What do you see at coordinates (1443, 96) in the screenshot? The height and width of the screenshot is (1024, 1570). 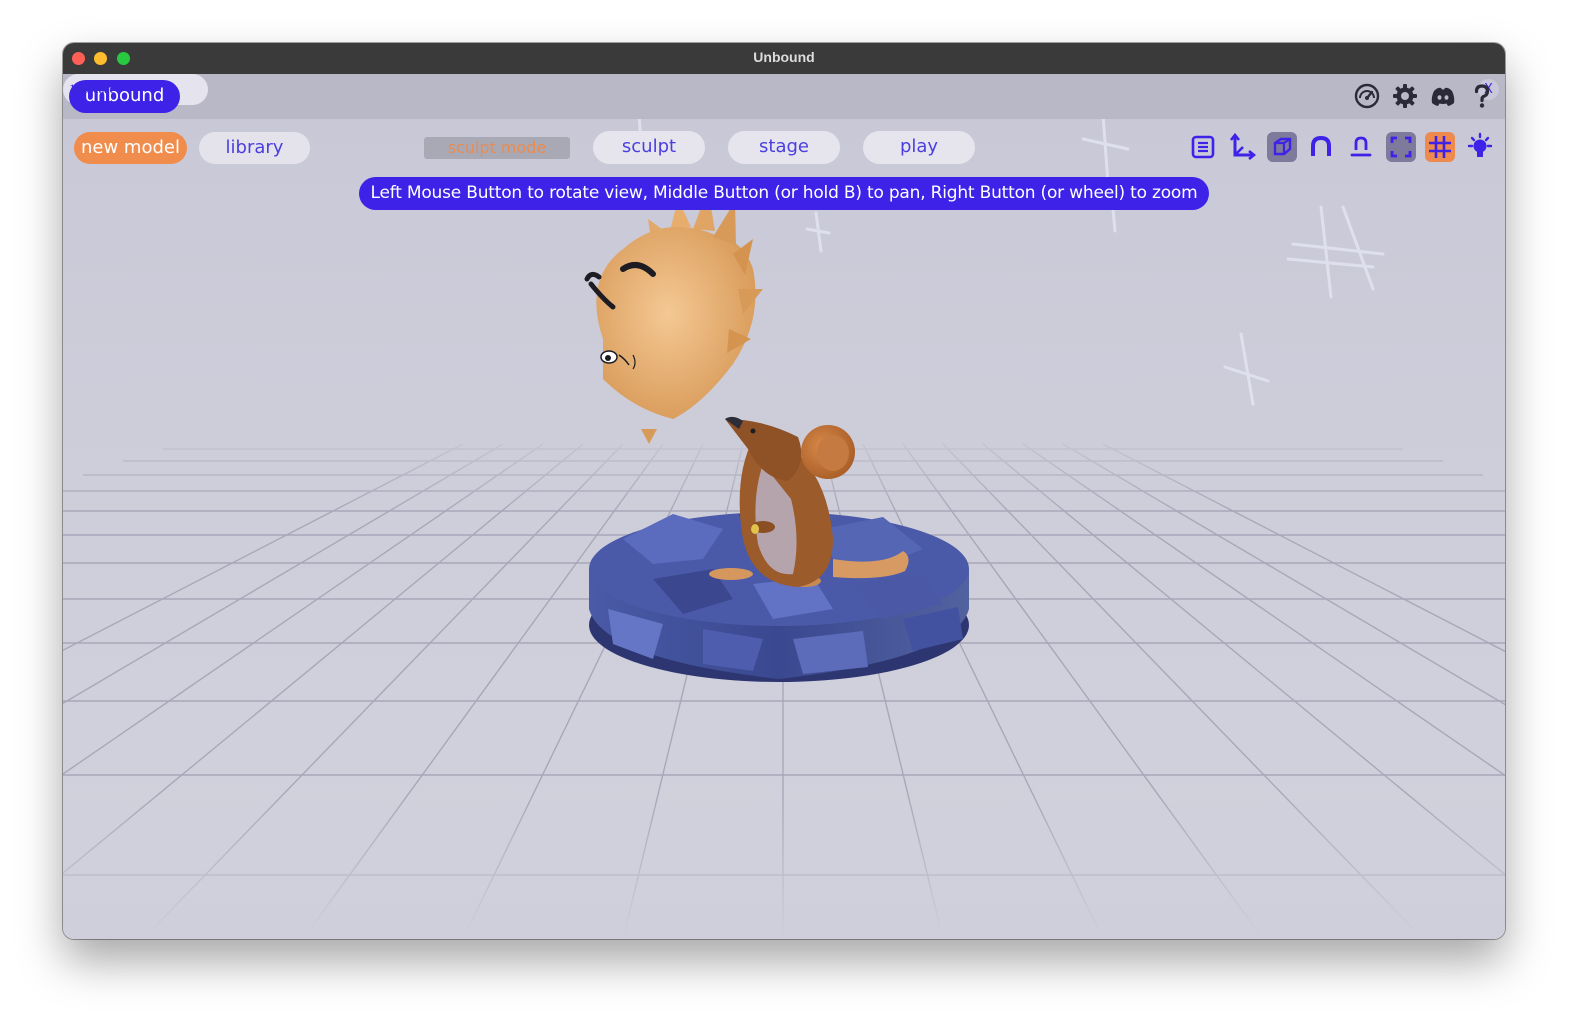 I see `discord-icon` at bounding box center [1443, 96].